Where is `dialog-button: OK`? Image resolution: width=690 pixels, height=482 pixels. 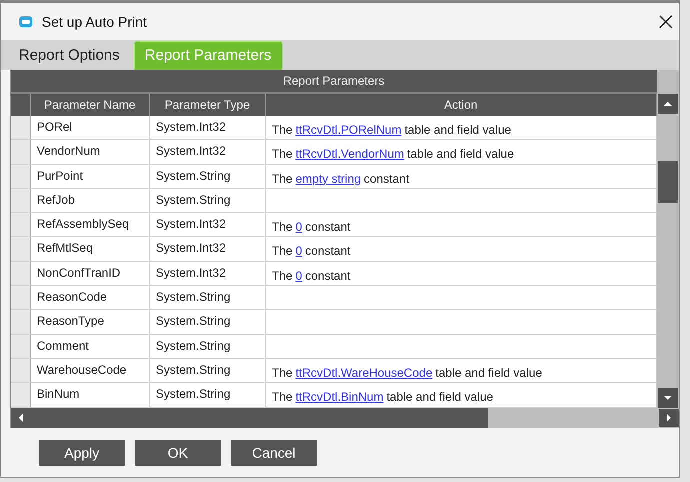 dialog-button: OK is located at coordinates (178, 453).